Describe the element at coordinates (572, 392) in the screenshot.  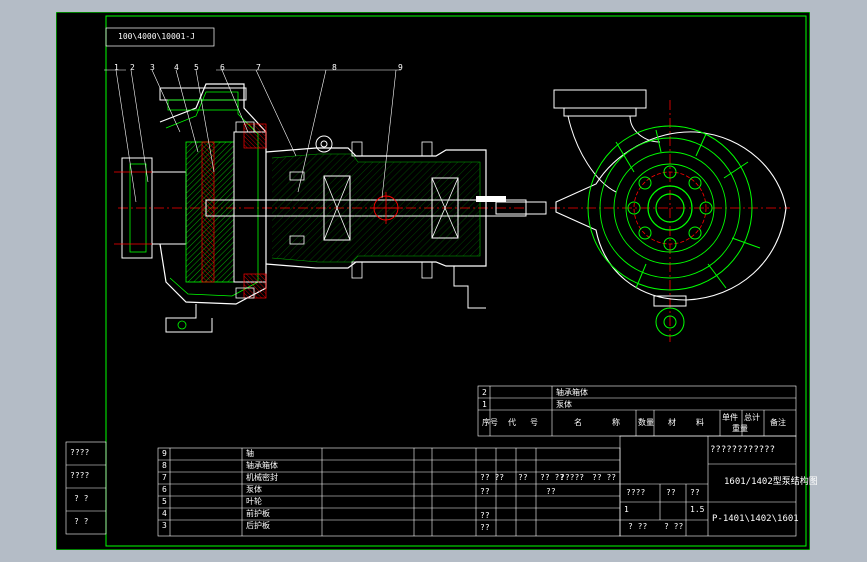
I see `upper-row-name-1: 轴承箱体` at that location.